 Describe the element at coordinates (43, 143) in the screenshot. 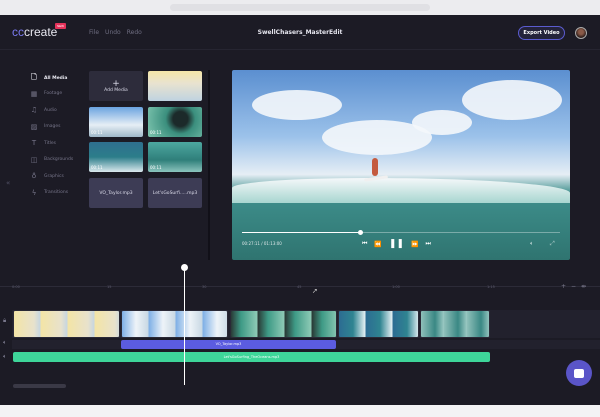

I see `sidebar-item-titles: T Titles` at that location.